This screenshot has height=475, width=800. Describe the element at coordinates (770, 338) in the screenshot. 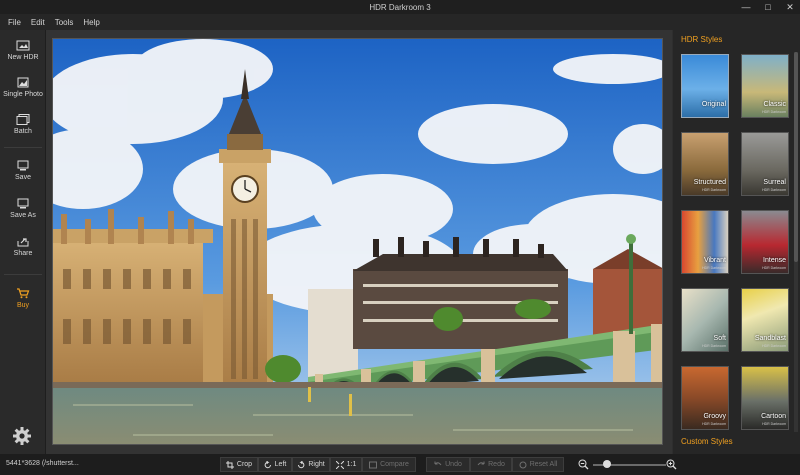

I see `style-label: Sandblast` at that location.